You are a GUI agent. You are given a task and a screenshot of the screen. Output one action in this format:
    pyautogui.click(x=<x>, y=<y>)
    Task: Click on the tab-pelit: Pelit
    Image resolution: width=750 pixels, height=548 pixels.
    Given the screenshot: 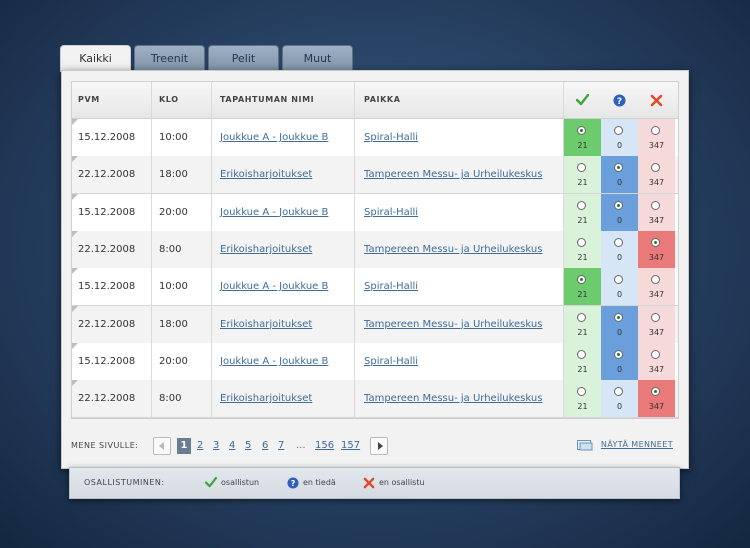 What is the action you would take?
    pyautogui.click(x=243, y=58)
    